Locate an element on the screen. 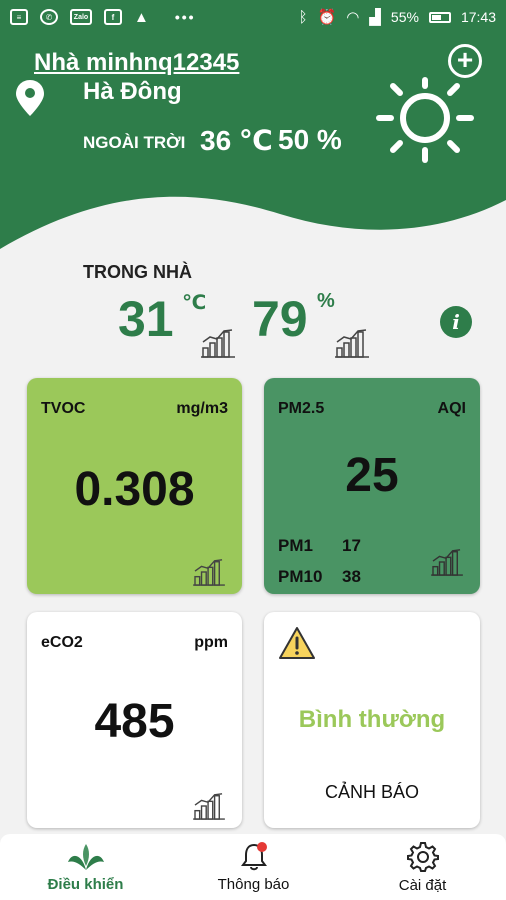 This screenshot has width=506, height=900. add-home-button: + is located at coordinates (465, 61).